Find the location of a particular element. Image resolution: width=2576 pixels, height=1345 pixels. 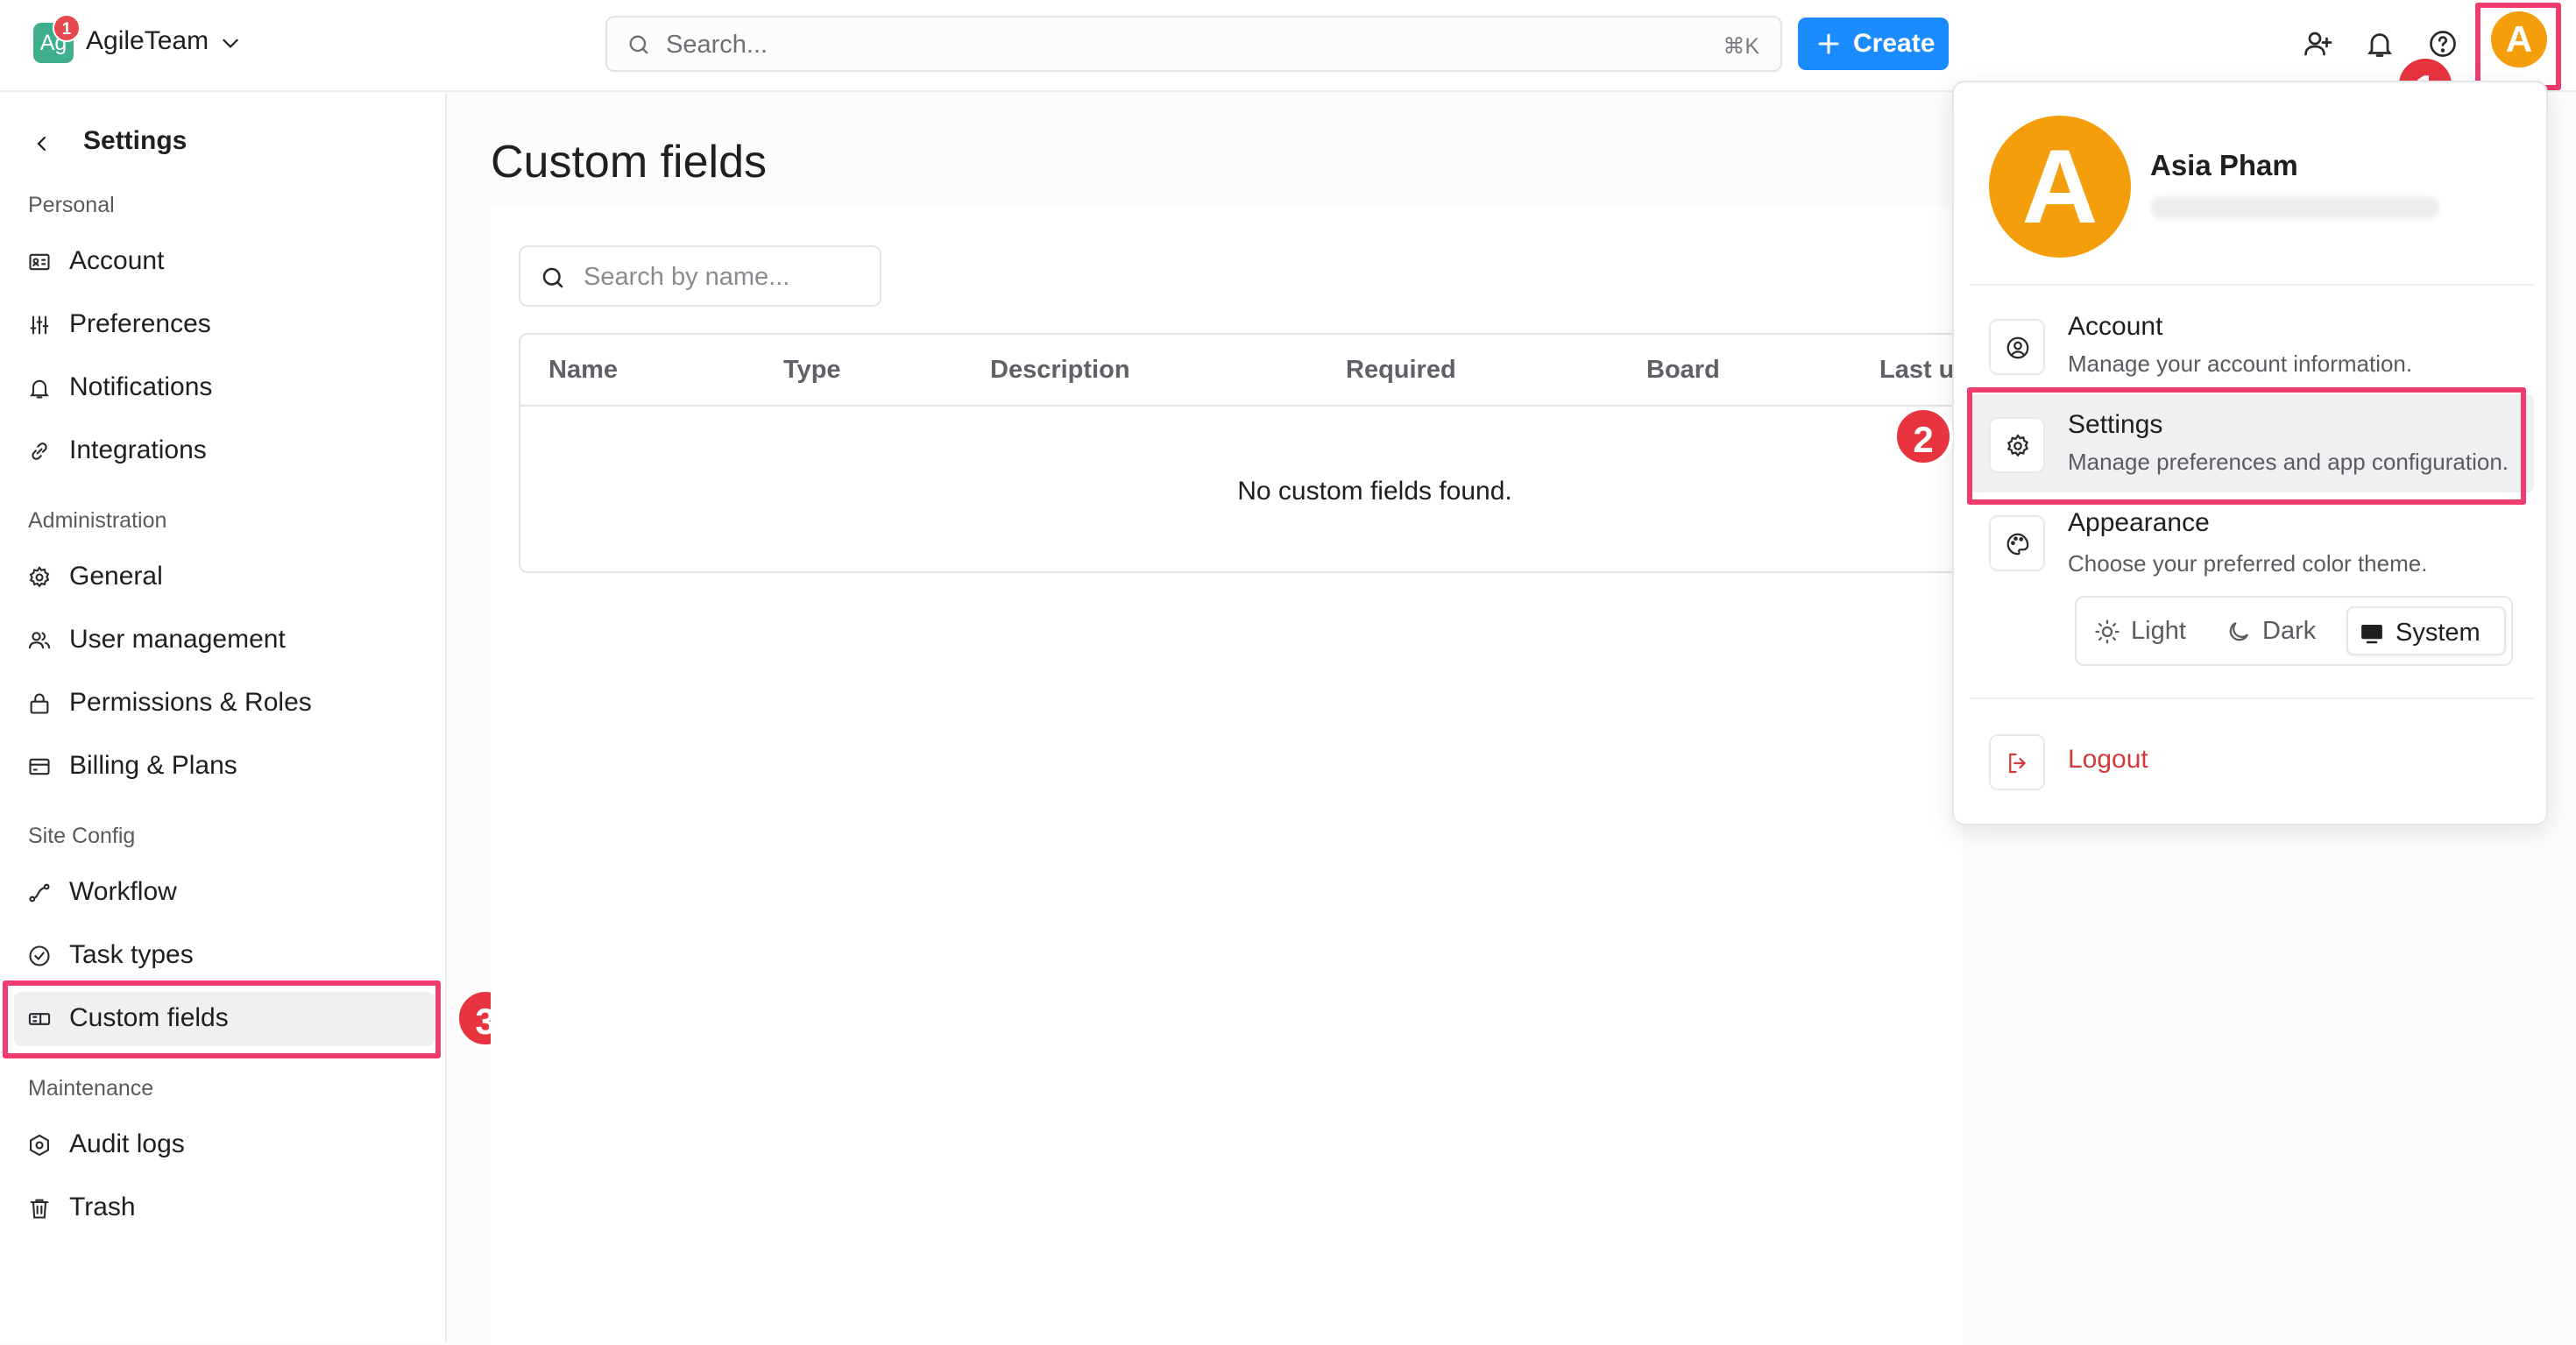

sidebar-item-task-types: Task types is located at coordinates (224, 956).